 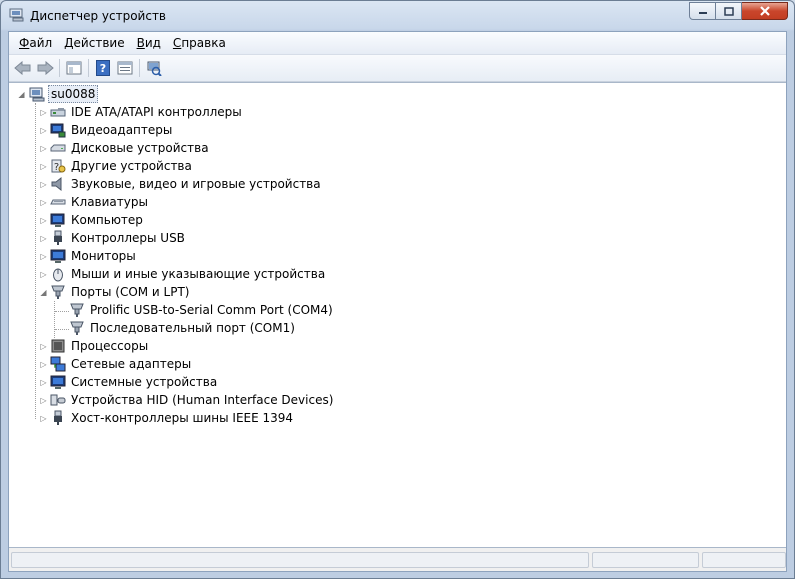 What do you see at coordinates (58, 364) in the screenshot?
I see `network-adapter-icon` at bounding box center [58, 364].